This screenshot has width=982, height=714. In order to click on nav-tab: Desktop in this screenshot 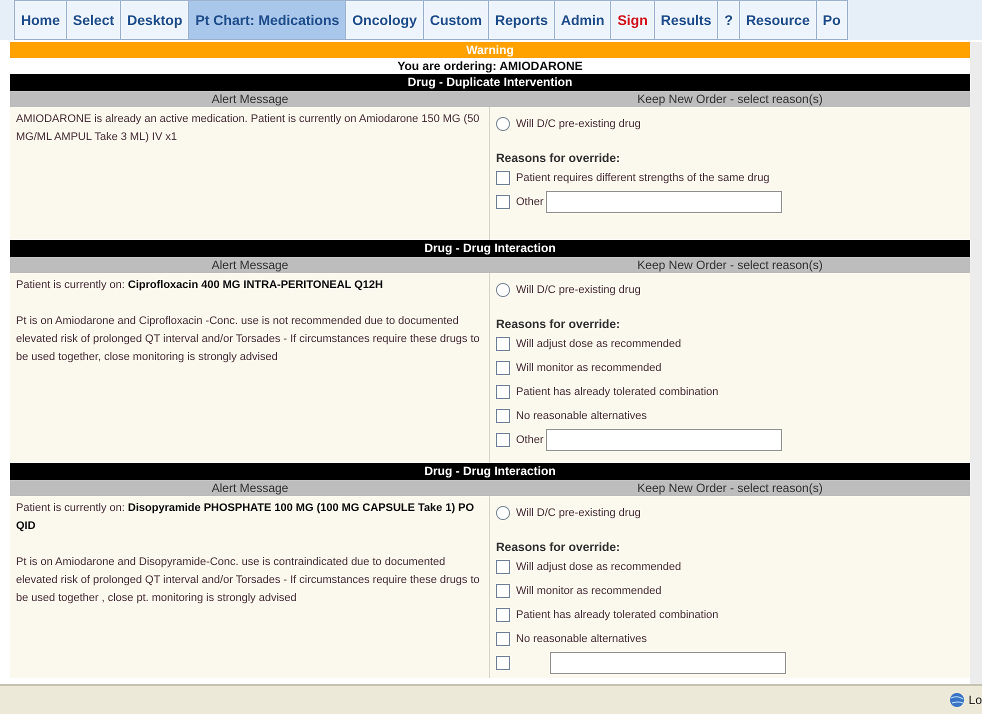, I will do `click(155, 20)`.